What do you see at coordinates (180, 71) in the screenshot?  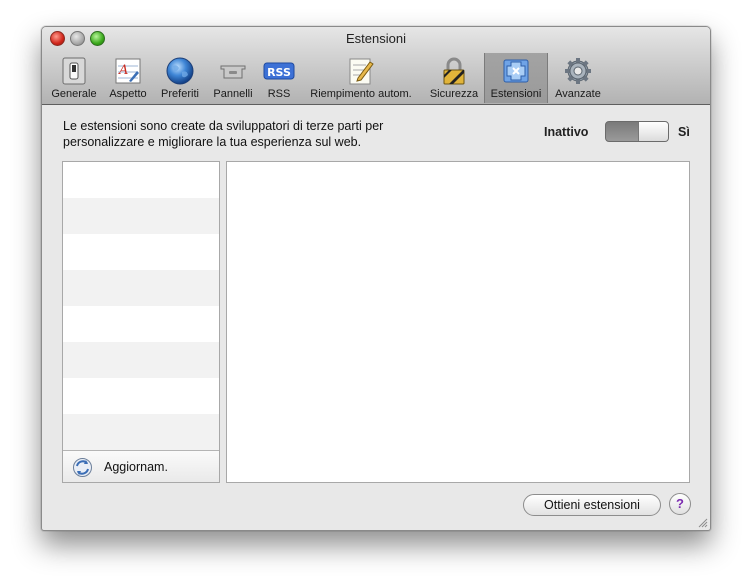 I see `globe-icon` at bounding box center [180, 71].